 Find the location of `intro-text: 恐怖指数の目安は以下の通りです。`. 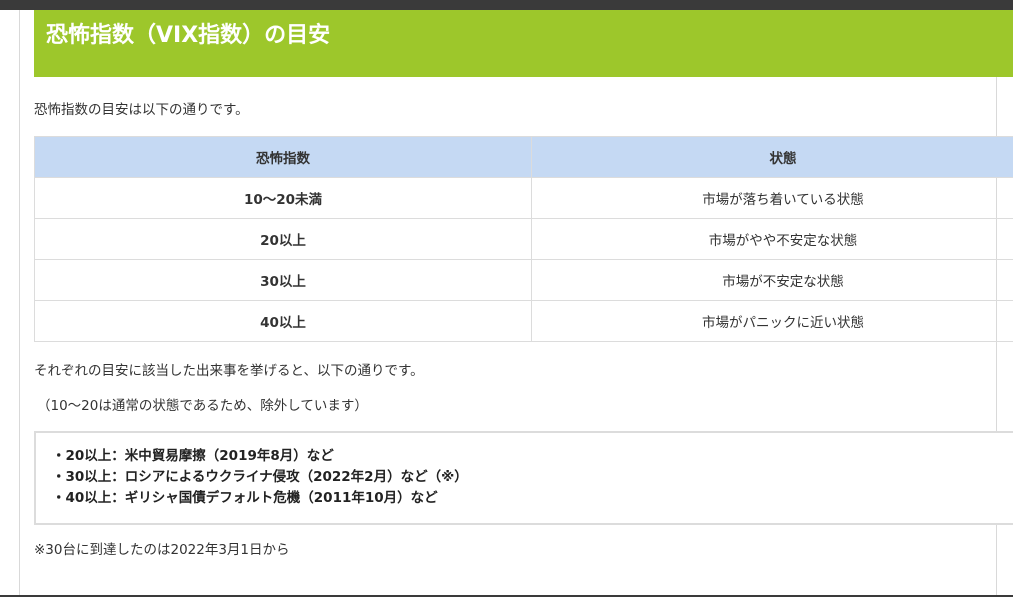

intro-text: 恐怖指数の目安は以下の通りです。 is located at coordinates (141, 110).